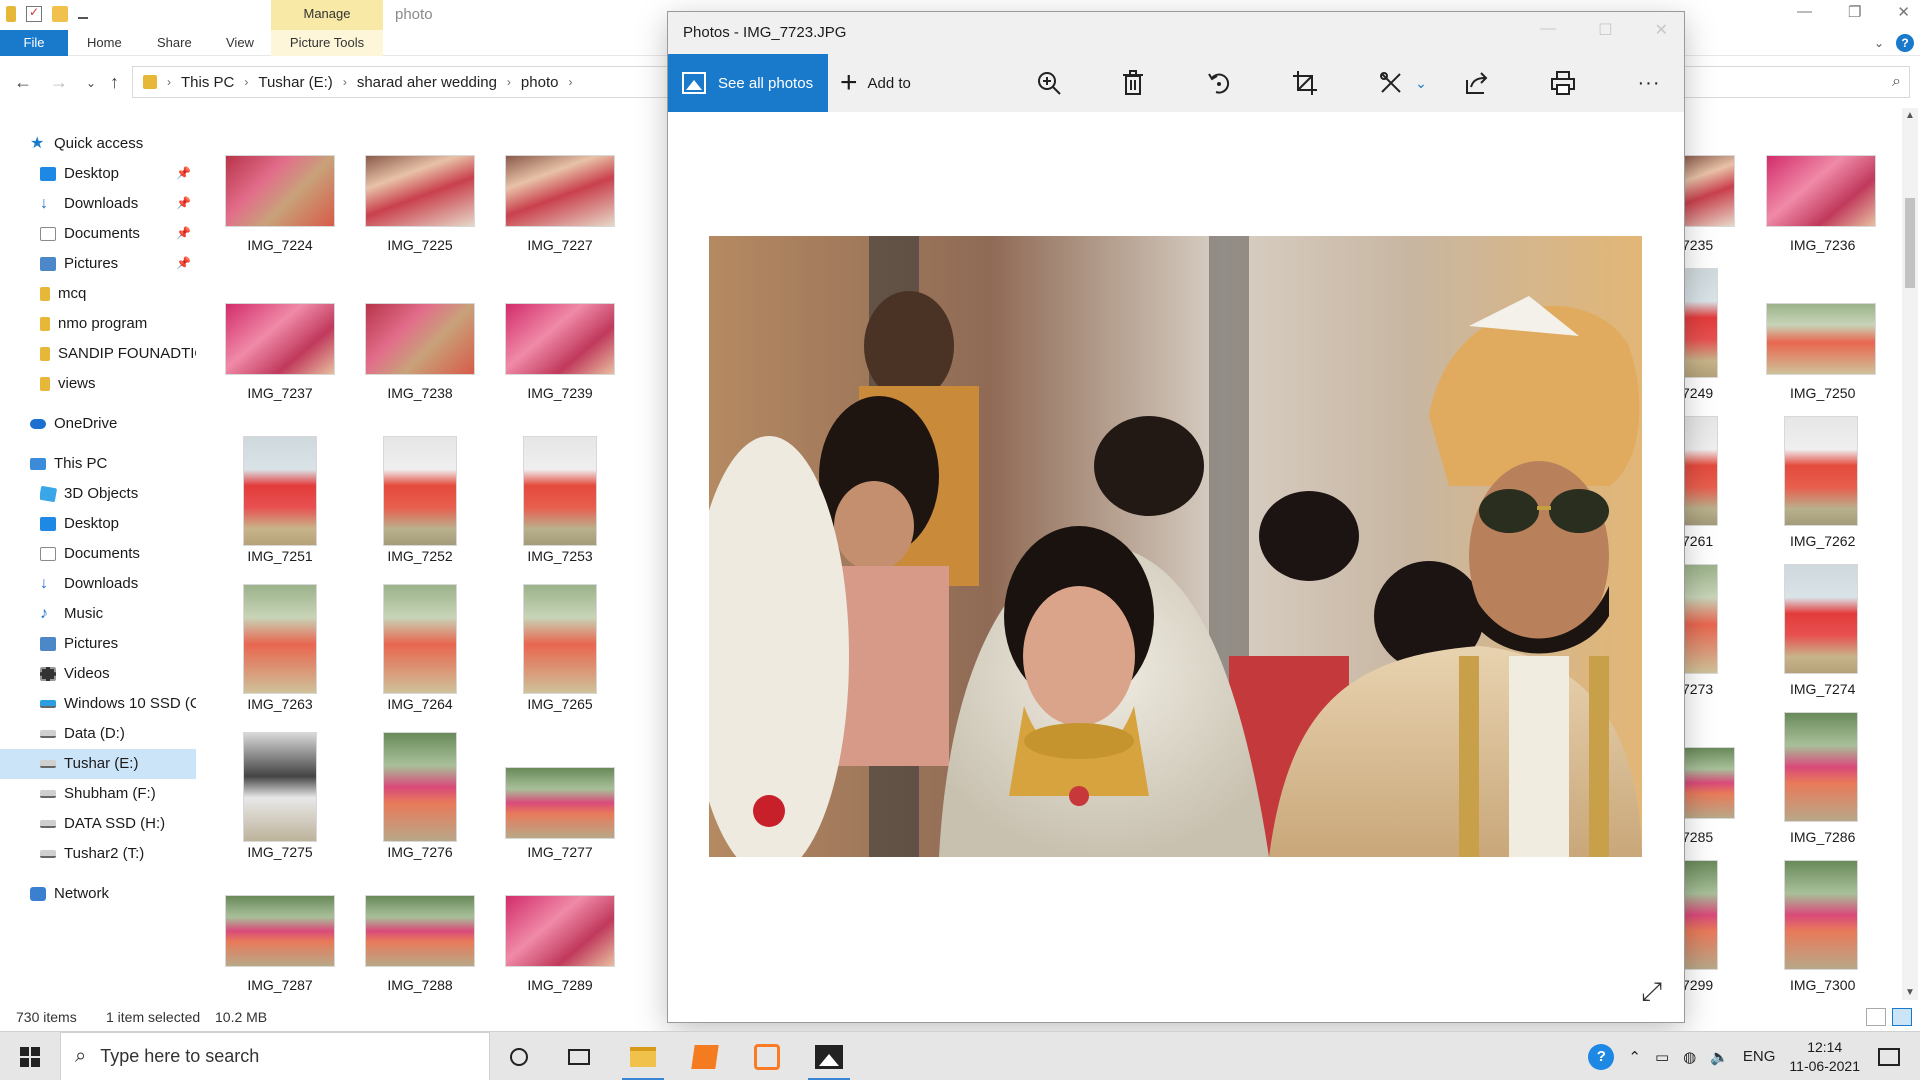 Image resolution: width=1920 pixels, height=1080 pixels. What do you see at coordinates (875, 83) in the screenshot?
I see `add-to-button: + Add to` at bounding box center [875, 83].